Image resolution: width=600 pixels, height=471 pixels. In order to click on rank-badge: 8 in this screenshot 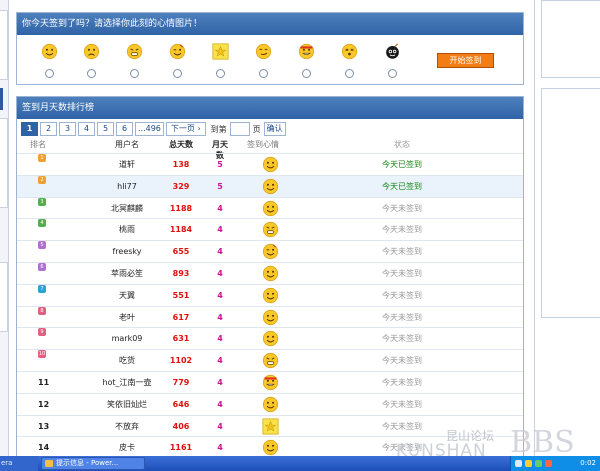, I will do `click(42, 310)`.